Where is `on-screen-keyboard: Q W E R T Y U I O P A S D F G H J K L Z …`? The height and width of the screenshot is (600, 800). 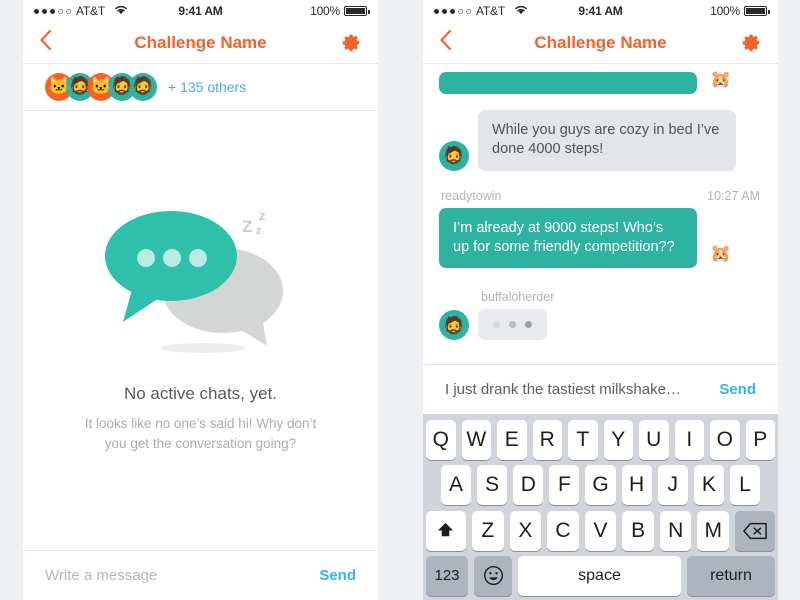 on-screen-keyboard: Q W E R T Y U I O P A S D F G H J K L Z … is located at coordinates (600, 507).